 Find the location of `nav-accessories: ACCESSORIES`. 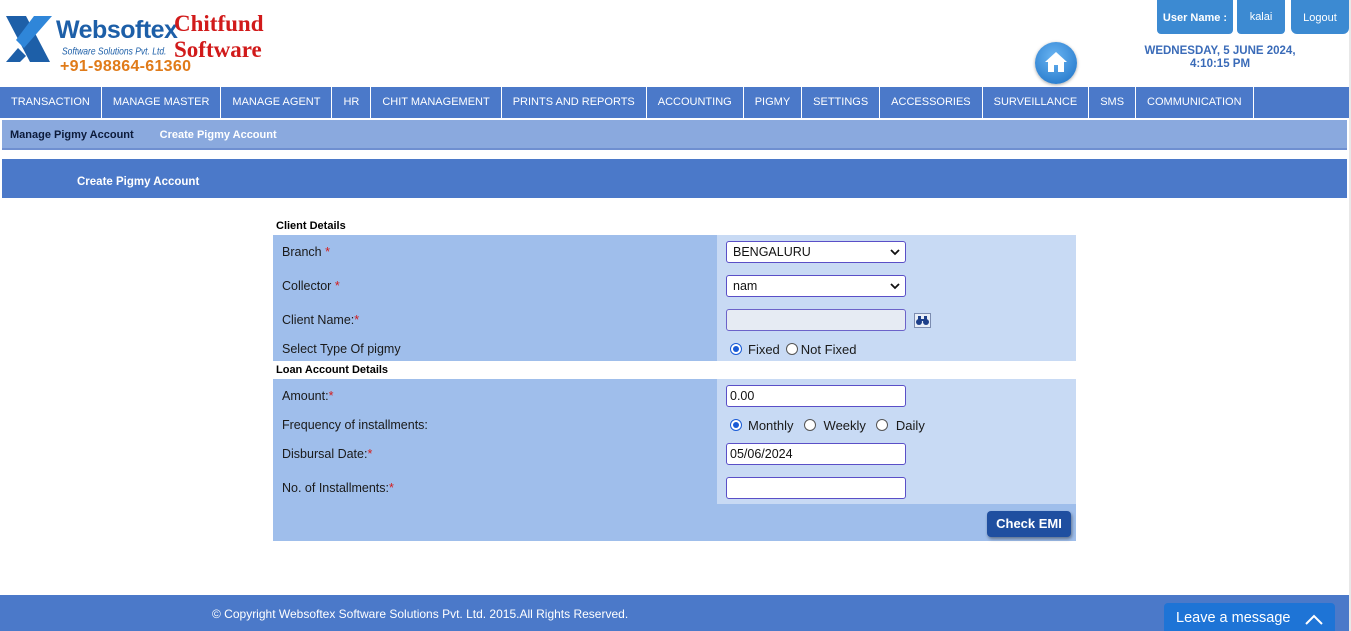

nav-accessories: ACCESSORIES is located at coordinates (931, 102).